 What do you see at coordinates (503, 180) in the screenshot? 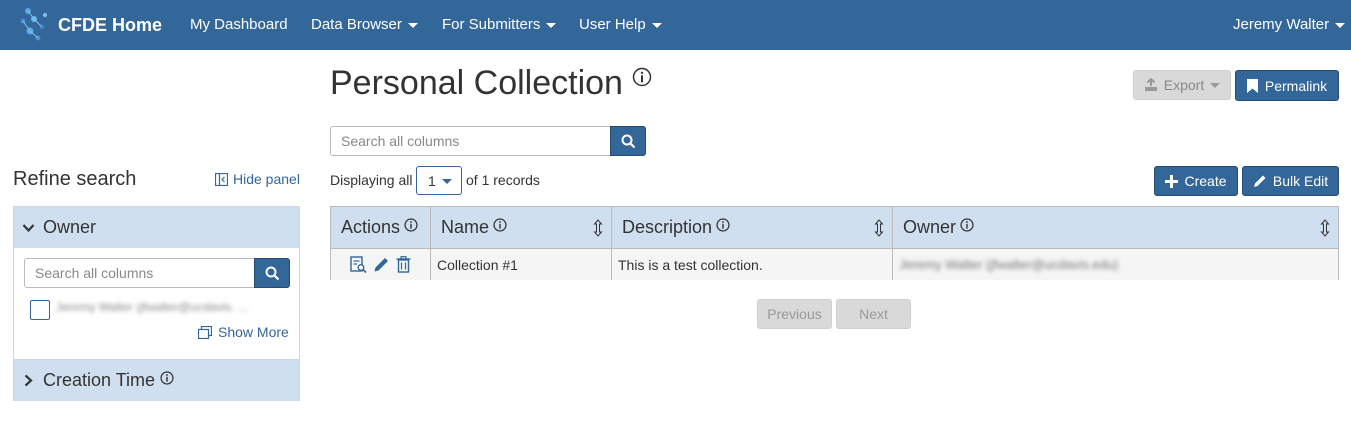
I see `records-count-label: of 1 records` at bounding box center [503, 180].